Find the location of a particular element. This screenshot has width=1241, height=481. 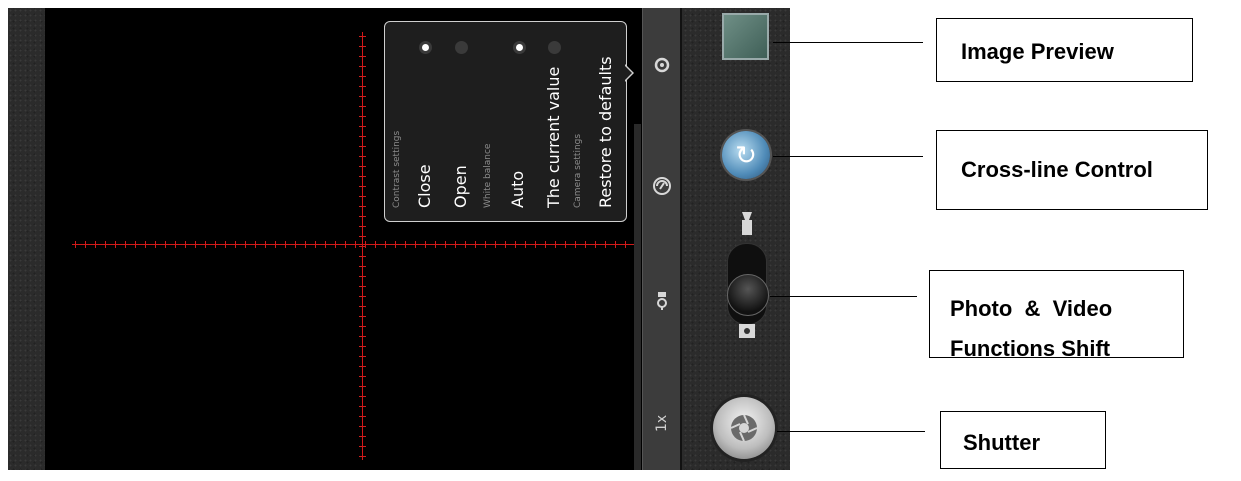

settings-icon is located at coordinates (661, 67).